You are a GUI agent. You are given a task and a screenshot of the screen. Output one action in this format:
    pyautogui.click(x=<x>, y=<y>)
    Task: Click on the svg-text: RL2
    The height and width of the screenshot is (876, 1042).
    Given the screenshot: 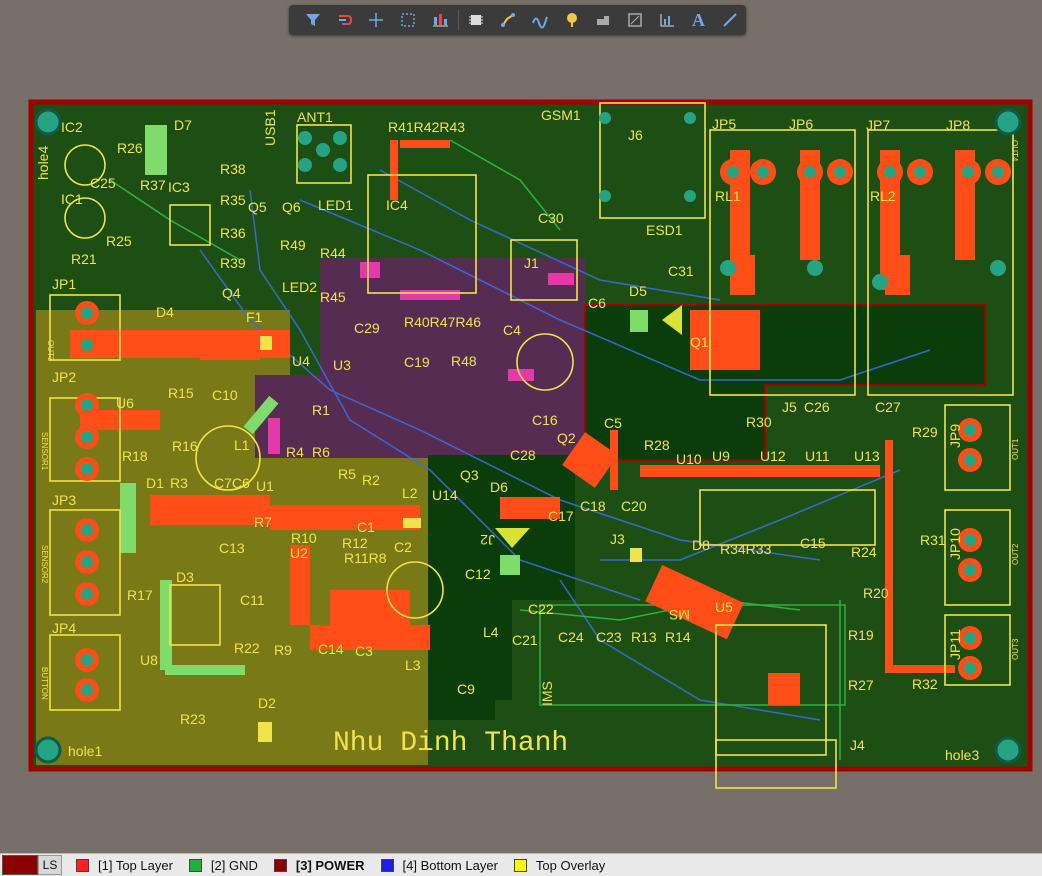 What is the action you would take?
    pyautogui.click(x=883, y=196)
    